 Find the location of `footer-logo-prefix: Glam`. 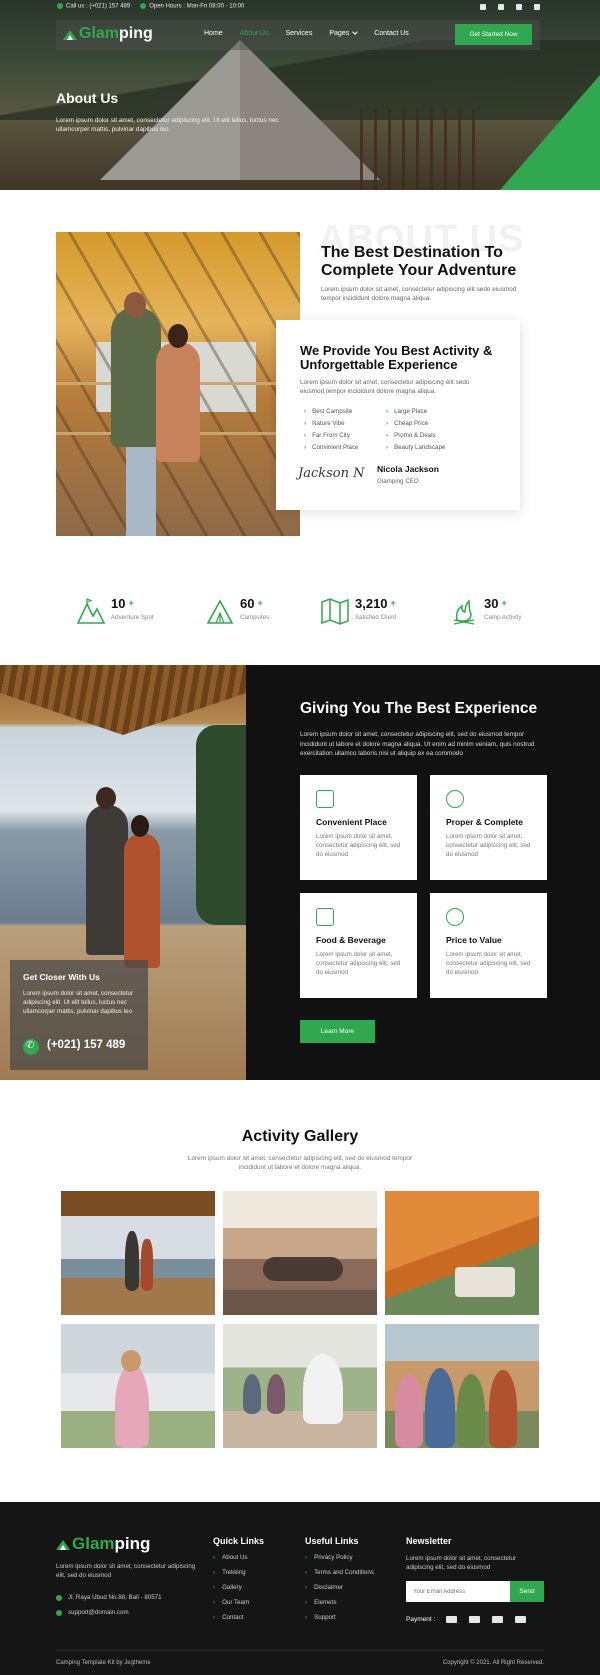

footer-logo-prefix: Glam is located at coordinates (93, 1543).